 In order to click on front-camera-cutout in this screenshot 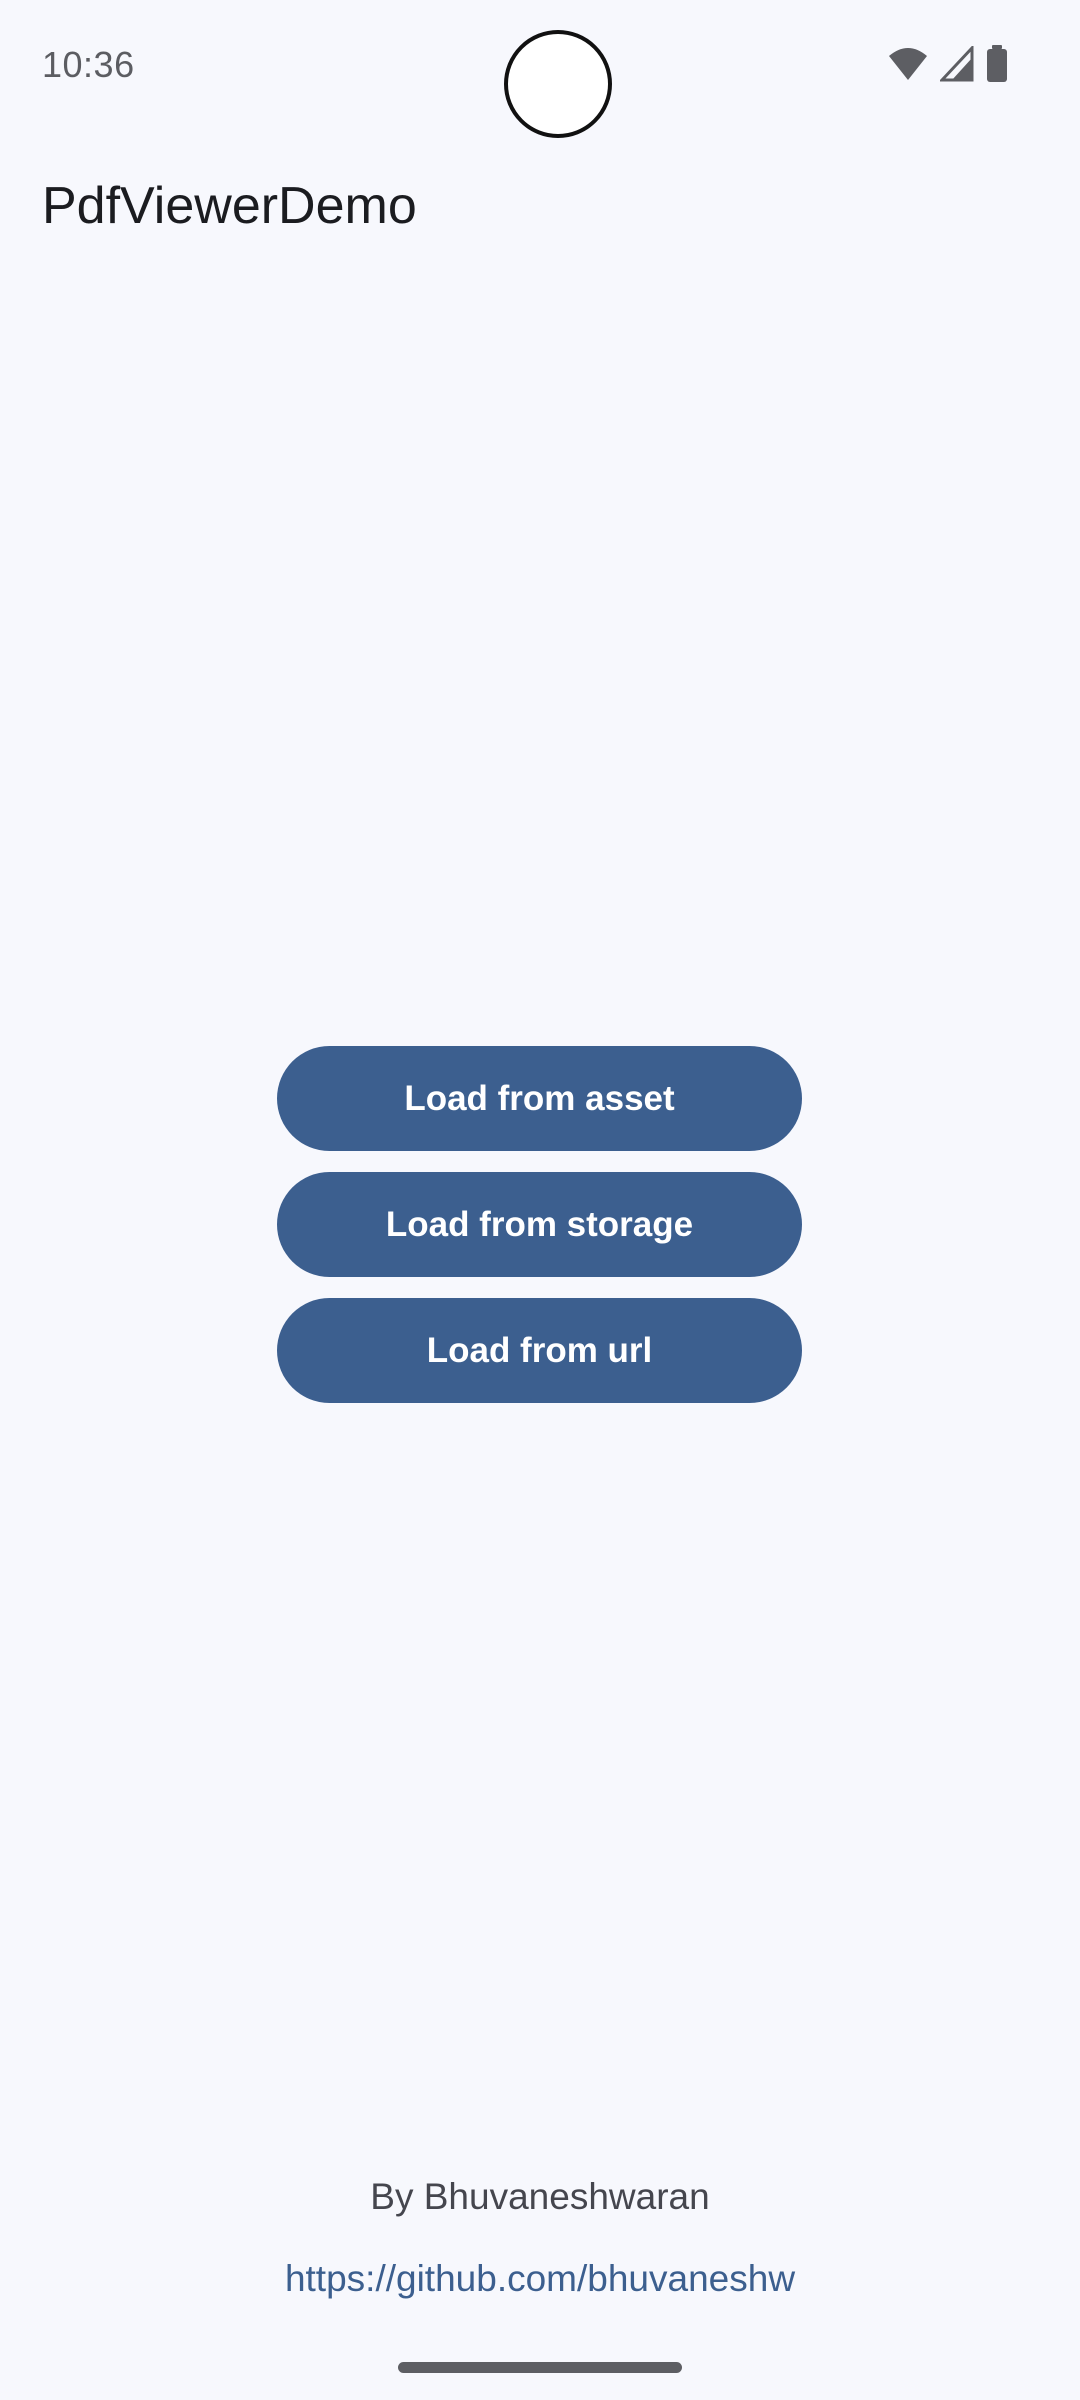, I will do `click(558, 84)`.